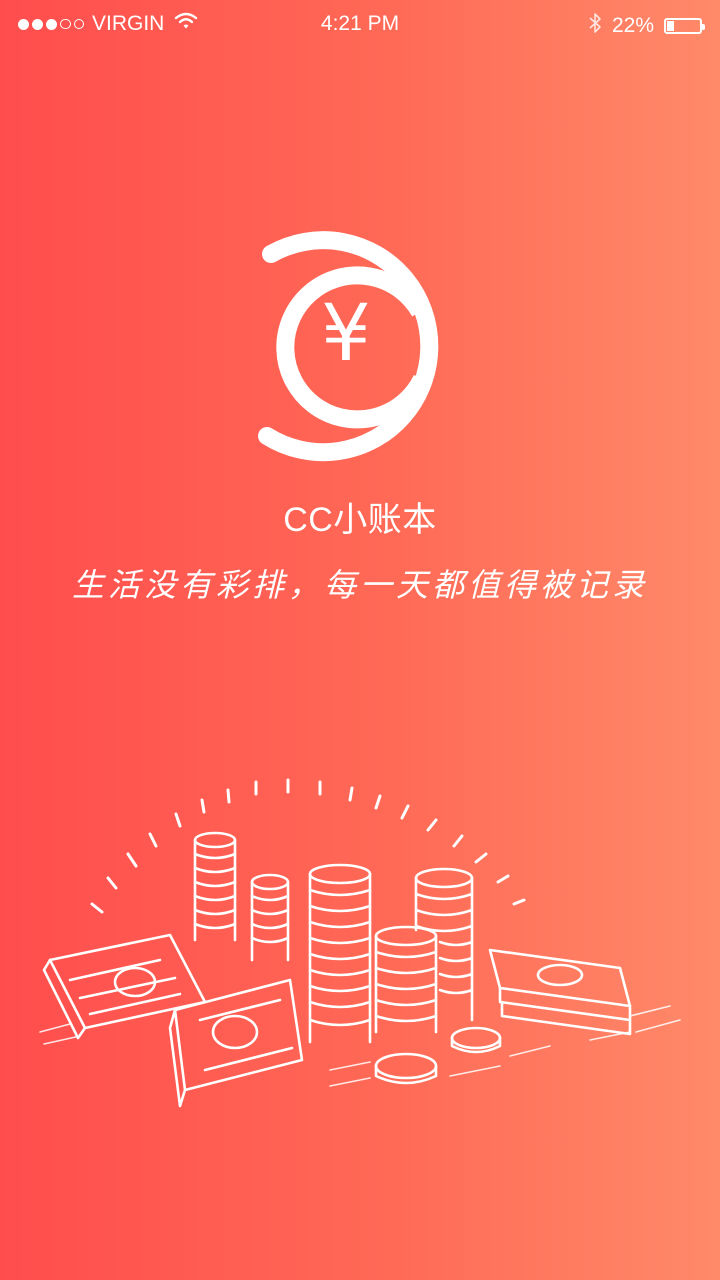 Image resolution: width=720 pixels, height=1280 pixels. I want to click on battery-percent: 22%, so click(632, 25).